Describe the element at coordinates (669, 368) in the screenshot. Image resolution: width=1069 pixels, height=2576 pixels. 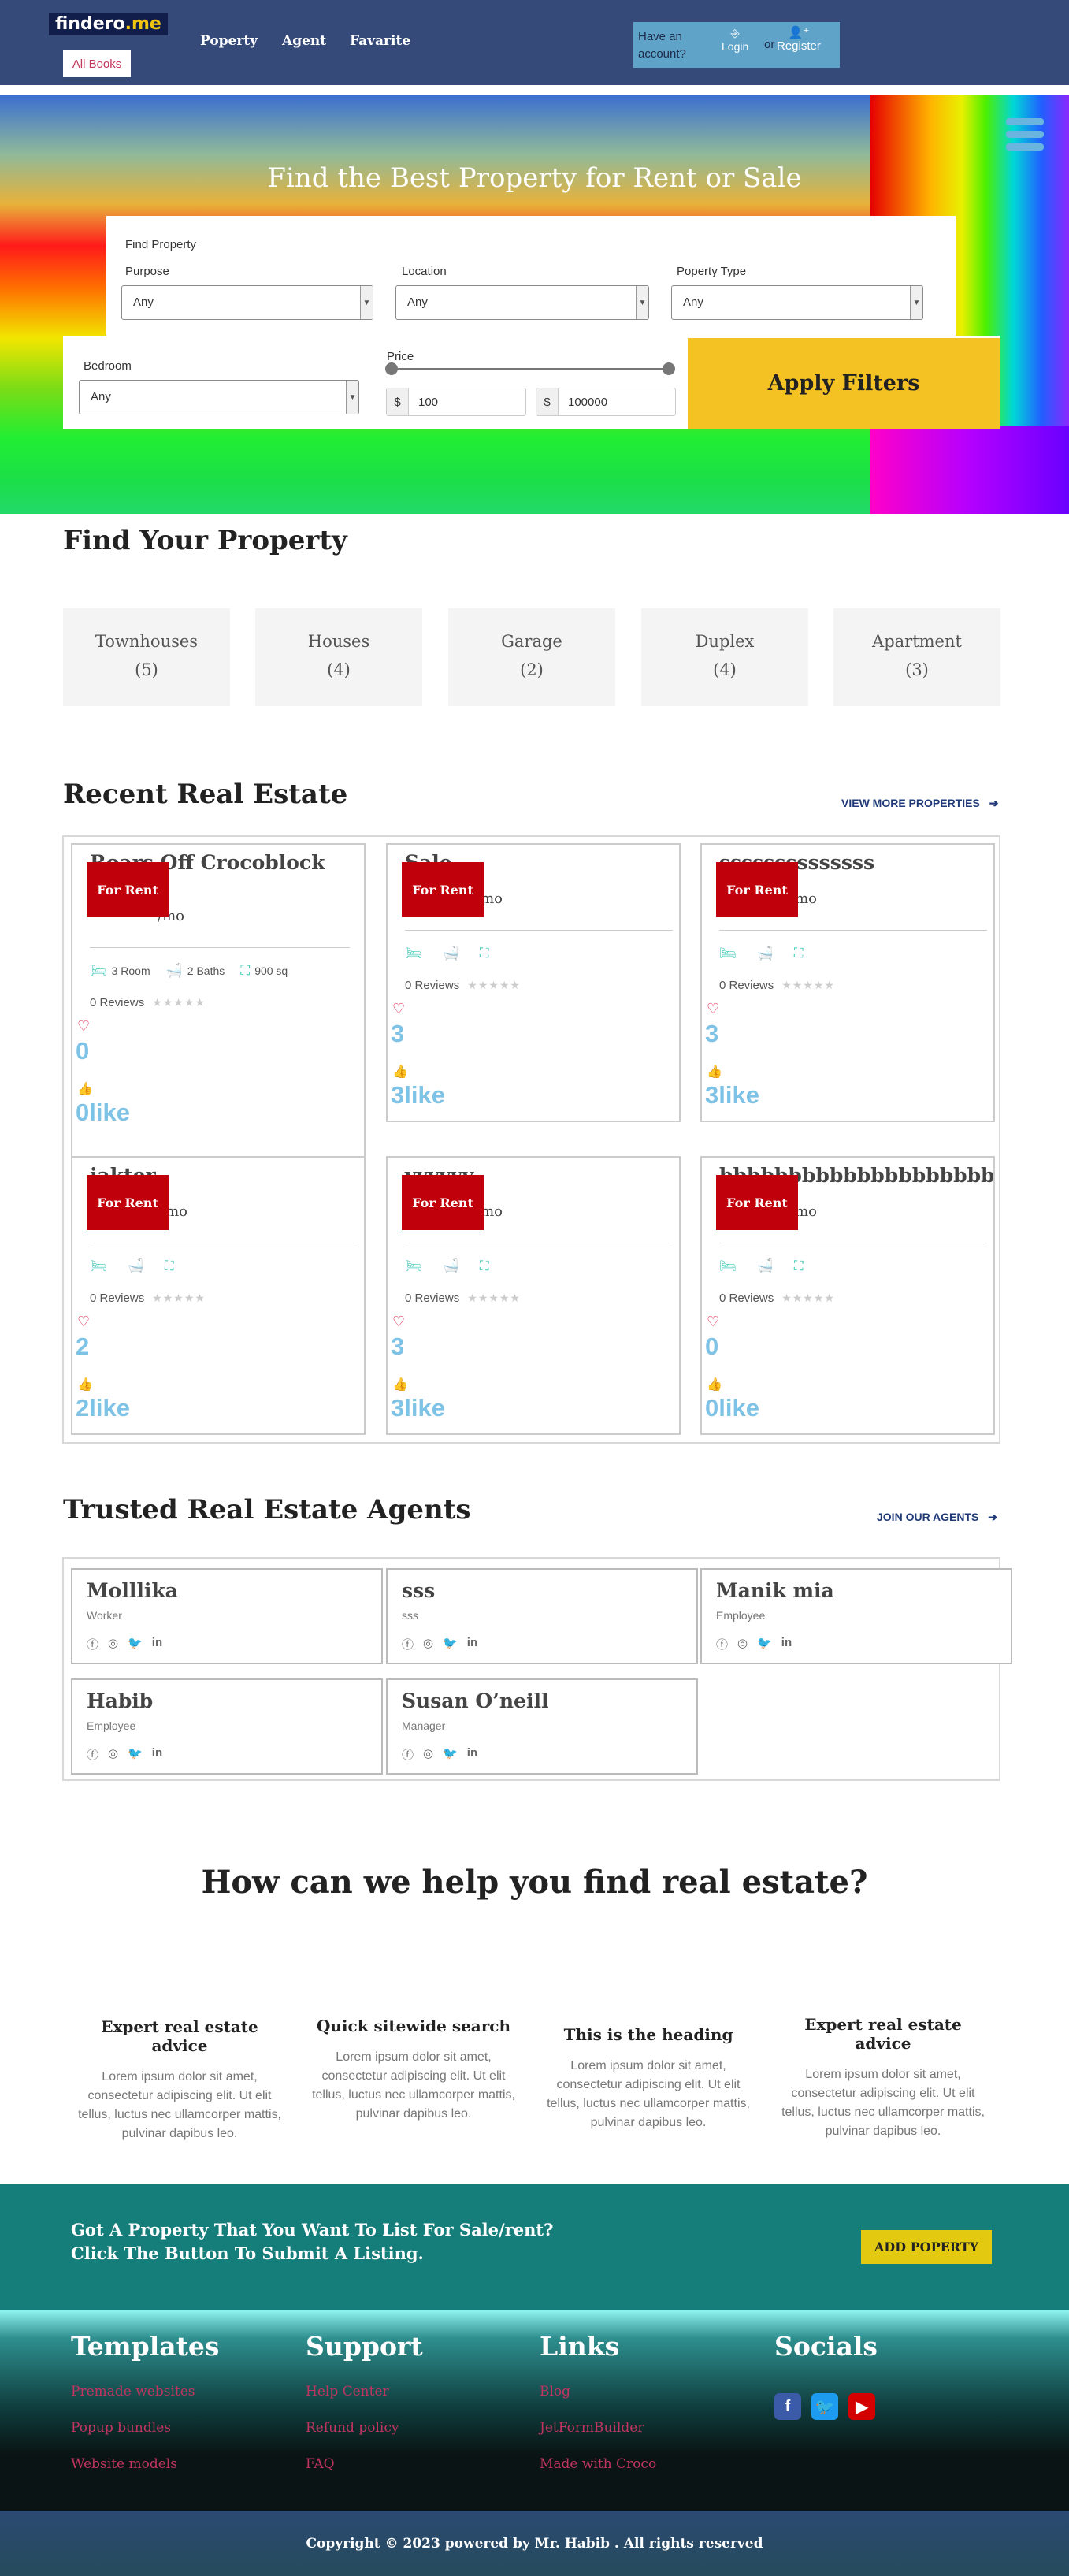
I see `price-slider-max-handle` at that location.